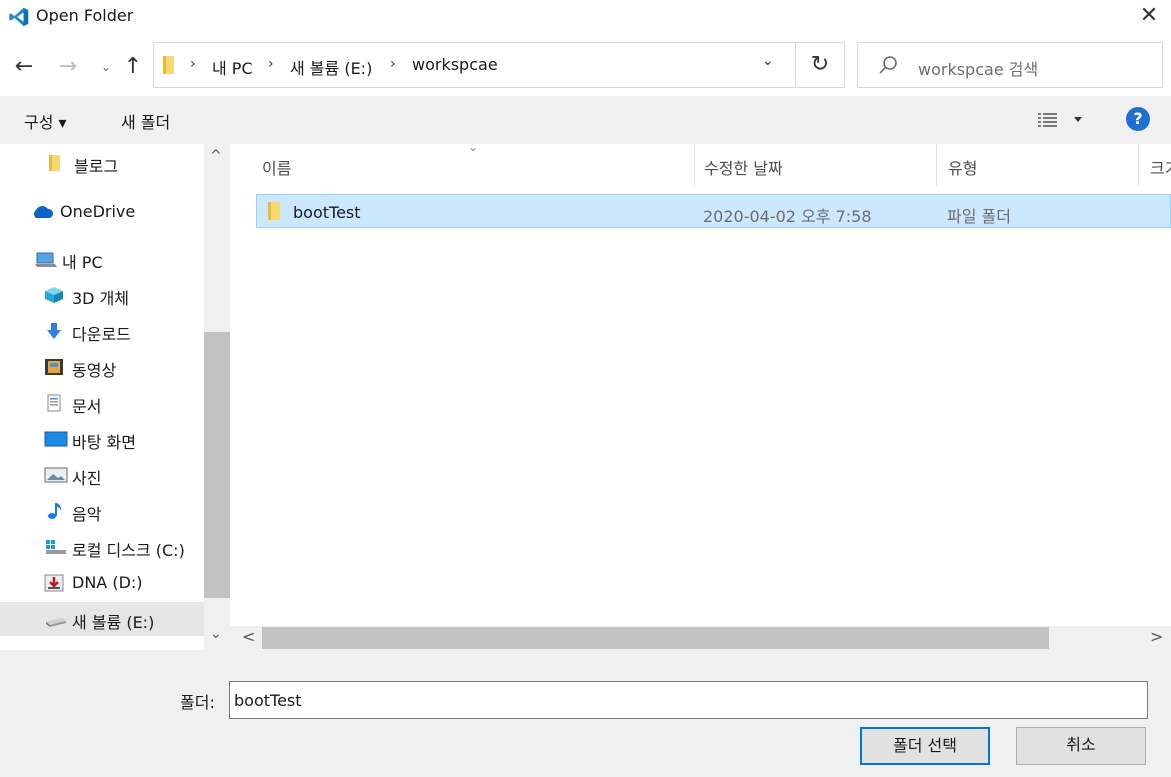 Image resolution: width=1171 pixels, height=777 pixels. What do you see at coordinates (68, 67) in the screenshot?
I see `forward-button: →` at bounding box center [68, 67].